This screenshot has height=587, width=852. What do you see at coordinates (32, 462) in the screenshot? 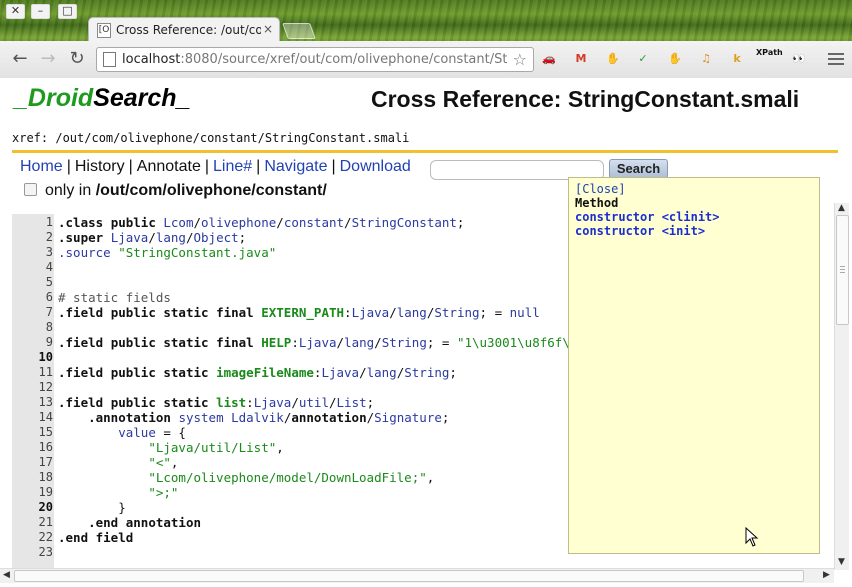
I see `line-number: 17` at bounding box center [32, 462].